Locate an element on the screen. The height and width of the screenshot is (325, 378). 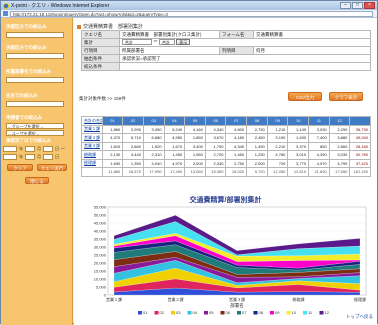
total-cell: 13,060 is located at coordinates (195, 172).